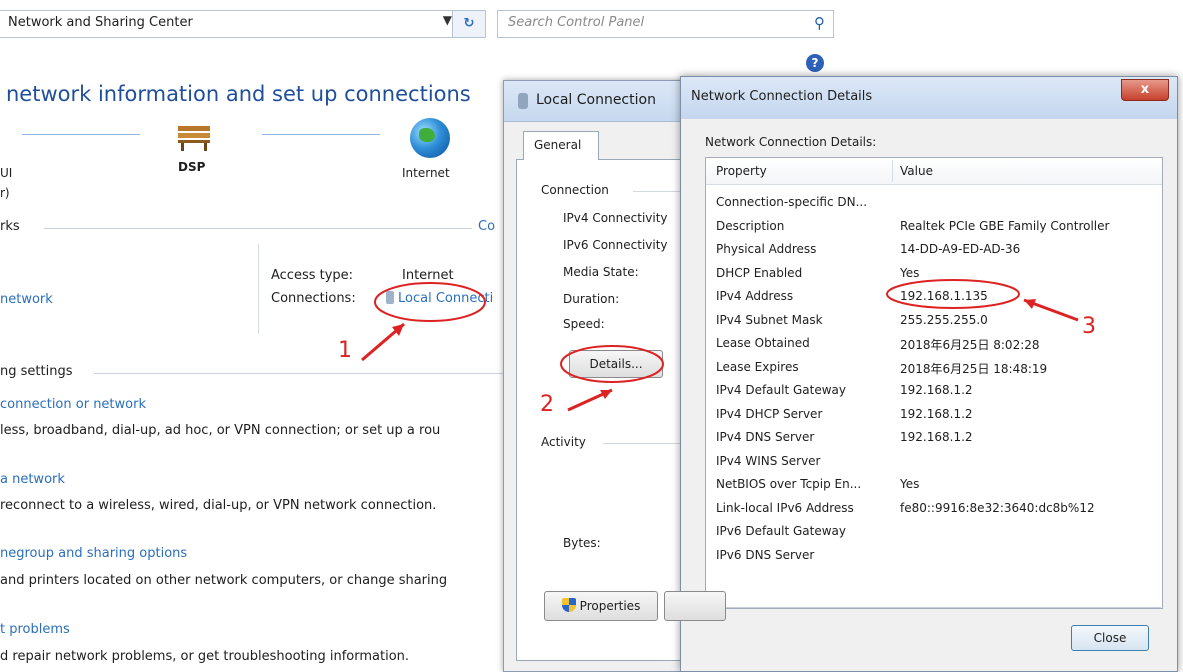 The width and height of the screenshot is (1183, 672). I want to click on annotation-number-3: 3, so click(1089, 326).